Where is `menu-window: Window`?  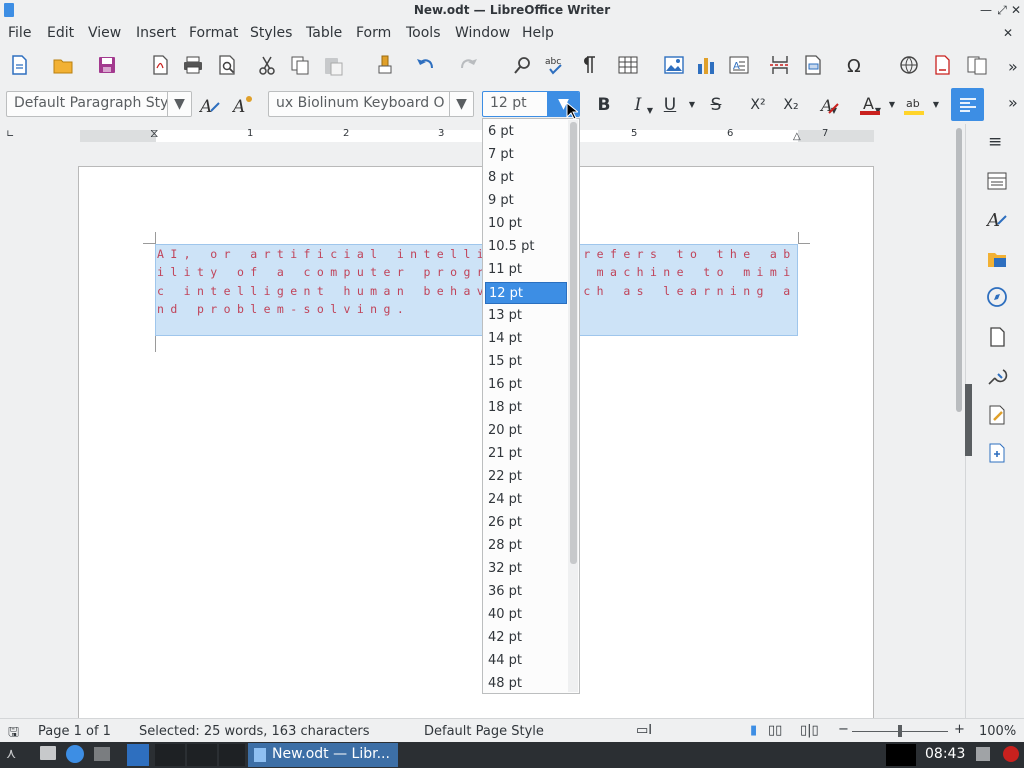 menu-window: Window is located at coordinates (482, 33).